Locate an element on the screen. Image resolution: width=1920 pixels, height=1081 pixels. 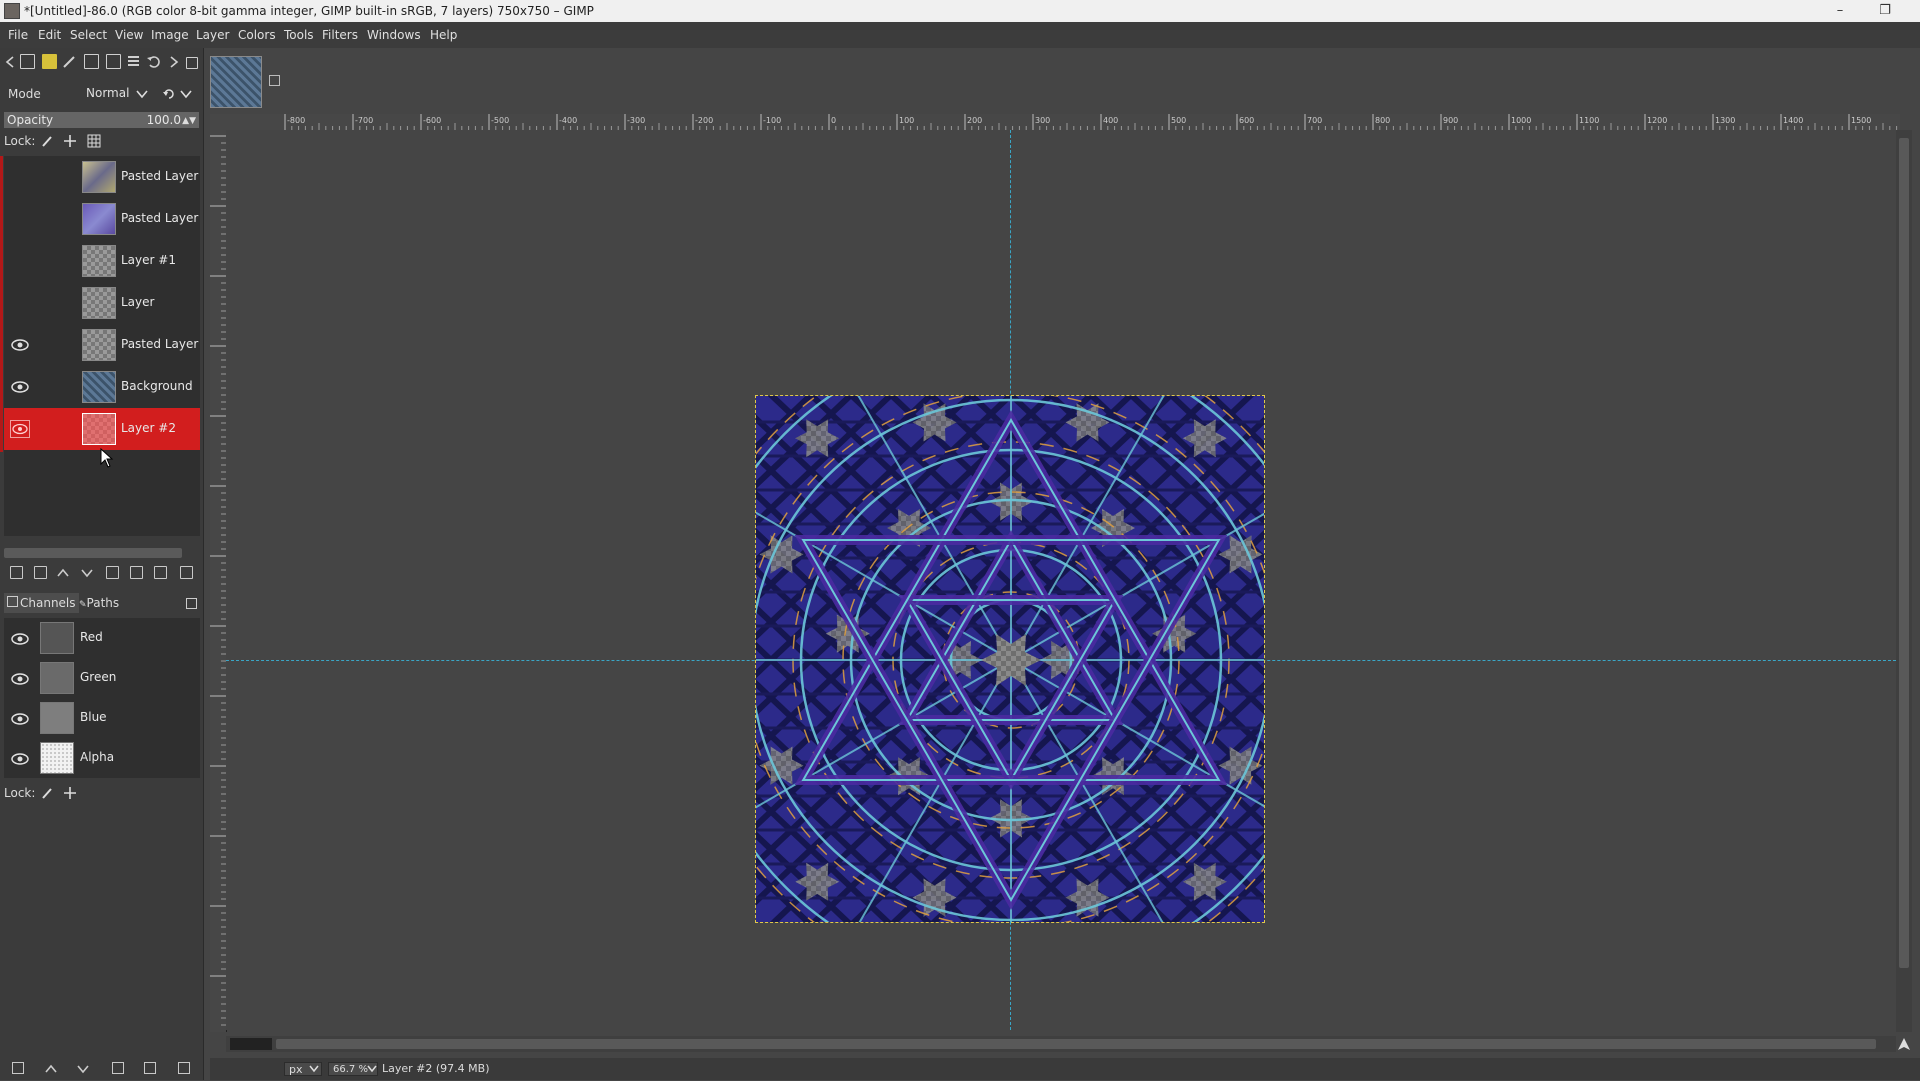
ruler-label: 1500 is located at coordinates (1861, 120).